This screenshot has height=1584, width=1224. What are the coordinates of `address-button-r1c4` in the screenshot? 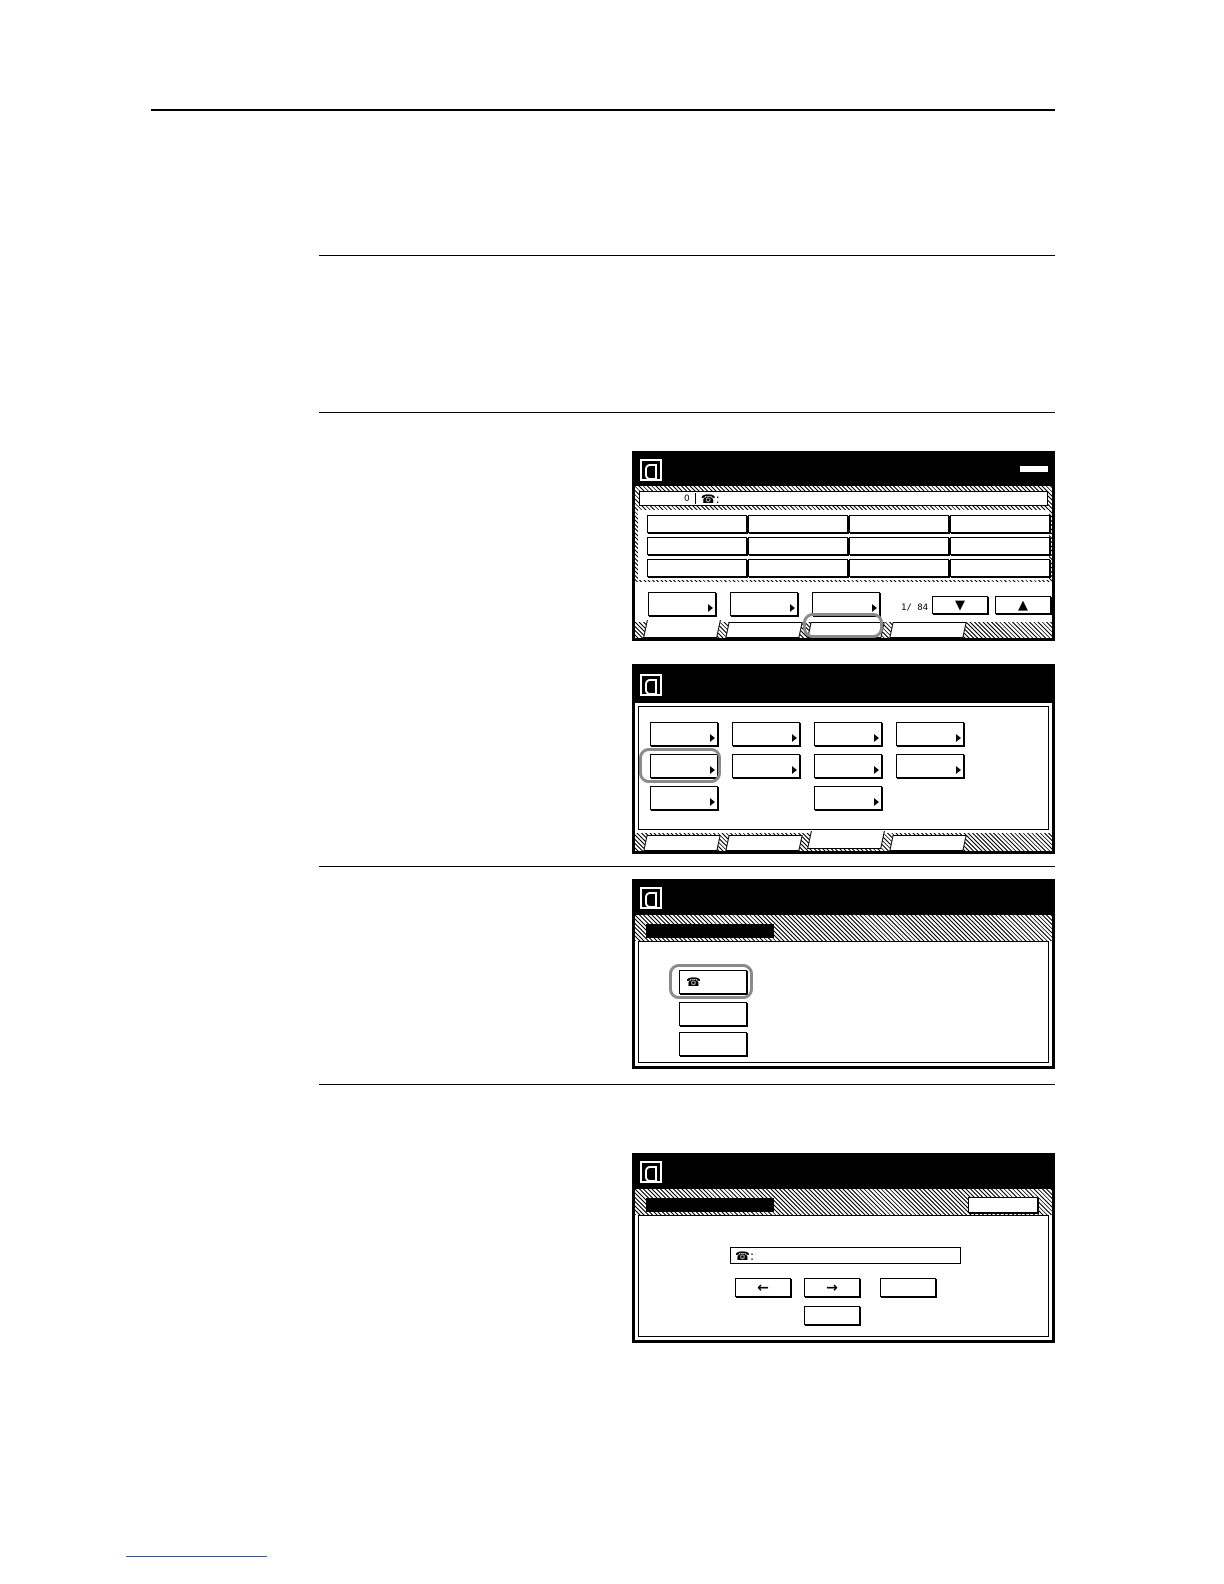 It's located at (1000, 524).